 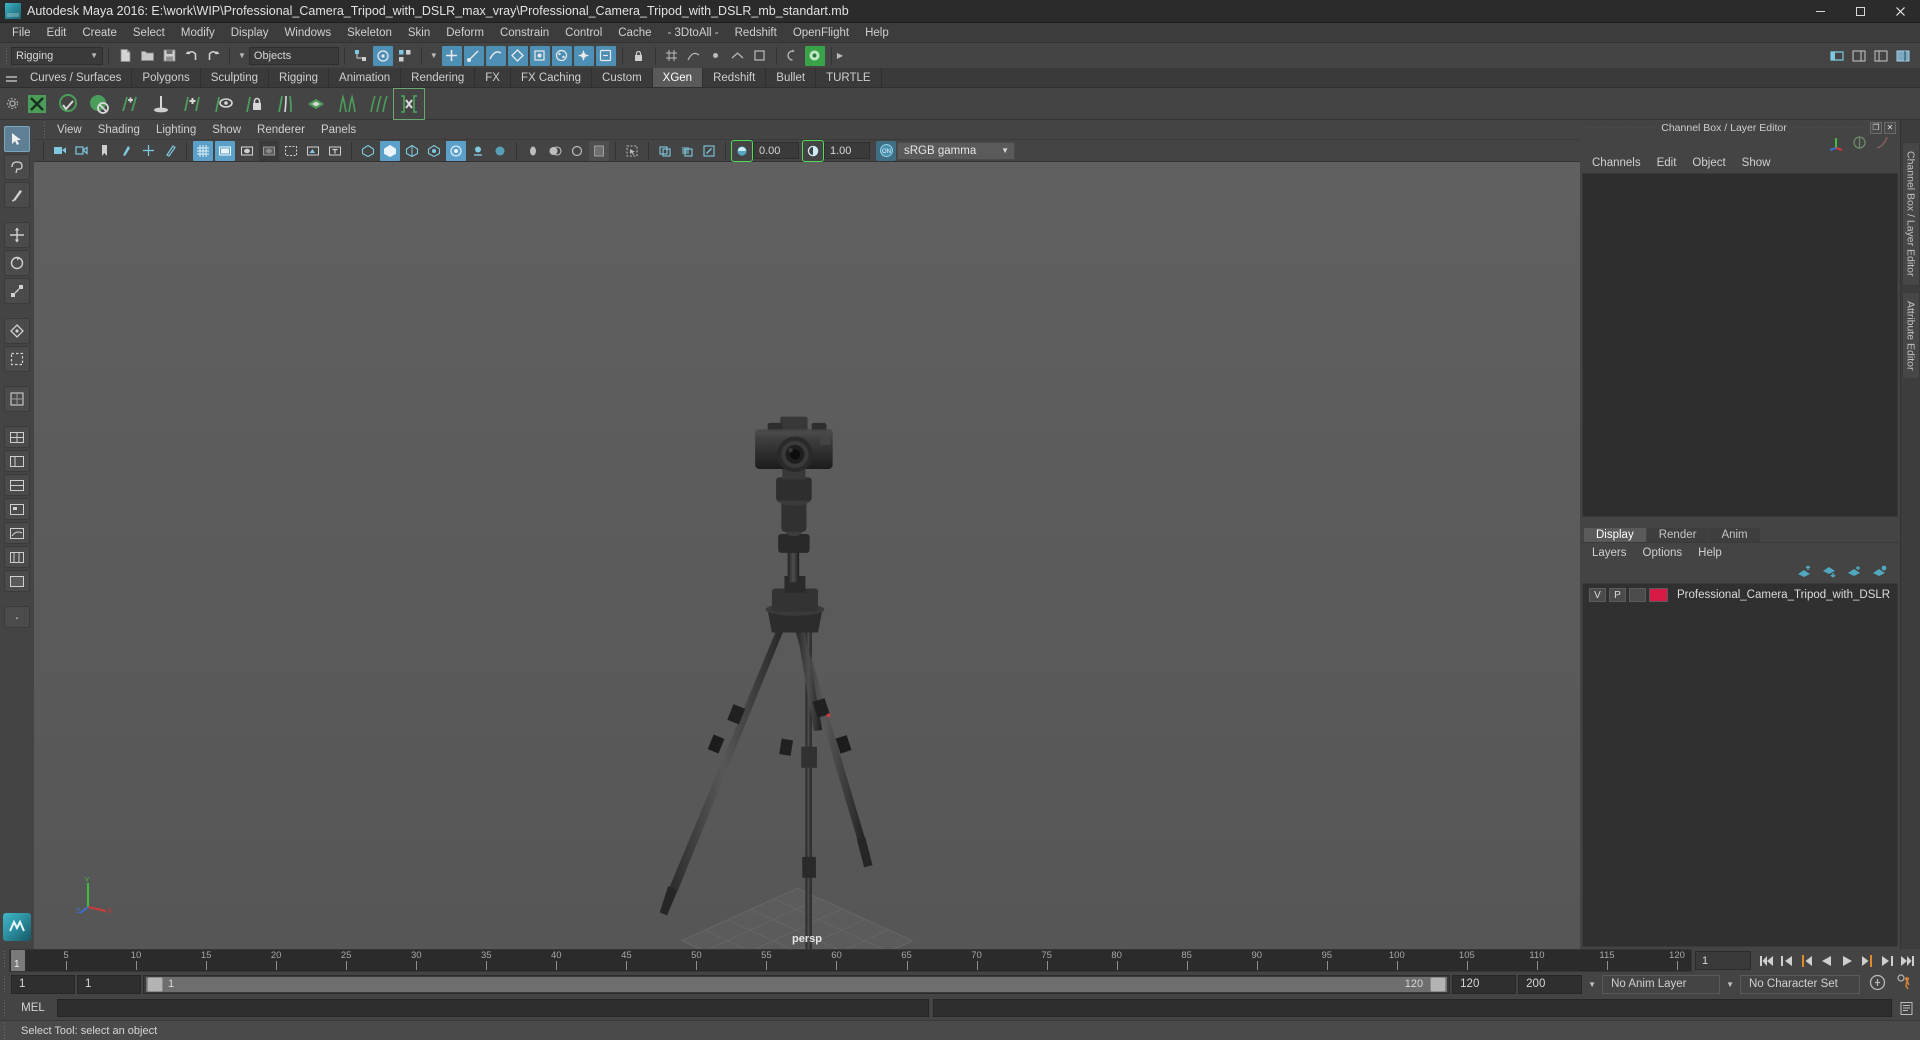 I want to click on maximize-button, so click(x=1860, y=11).